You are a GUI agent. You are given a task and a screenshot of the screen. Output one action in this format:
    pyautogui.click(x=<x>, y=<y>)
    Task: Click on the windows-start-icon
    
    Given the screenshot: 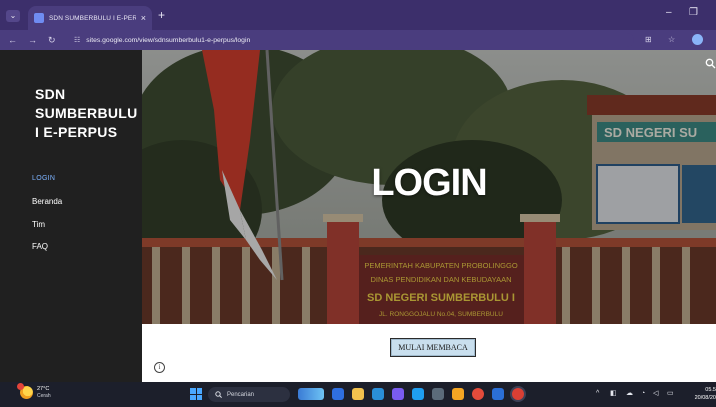 What is the action you would take?
    pyautogui.click(x=196, y=394)
    